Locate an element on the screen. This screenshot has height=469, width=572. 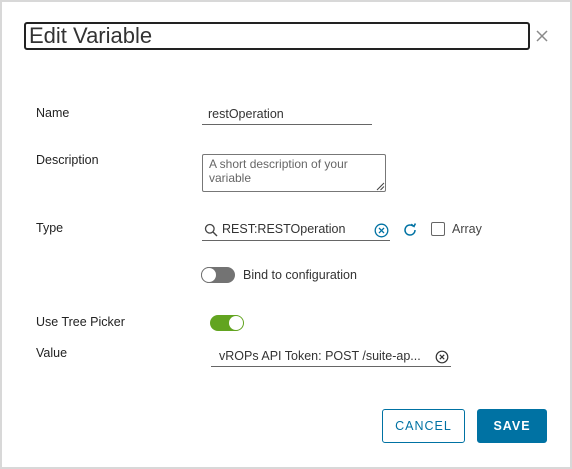
dialog-title: Edit Variable is located at coordinates (91, 35).